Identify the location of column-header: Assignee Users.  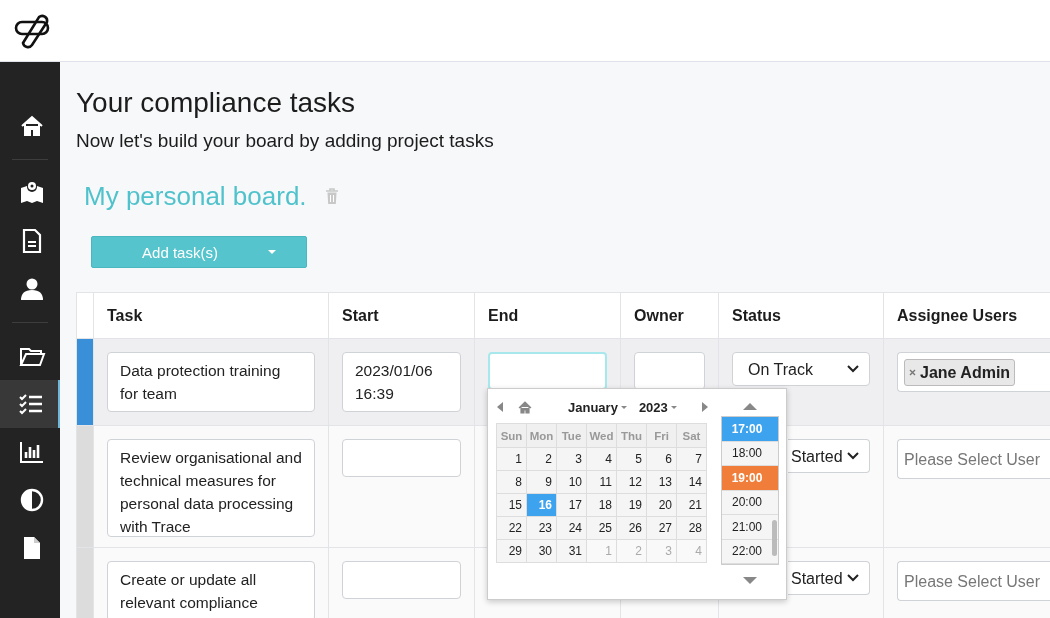
(967, 316).